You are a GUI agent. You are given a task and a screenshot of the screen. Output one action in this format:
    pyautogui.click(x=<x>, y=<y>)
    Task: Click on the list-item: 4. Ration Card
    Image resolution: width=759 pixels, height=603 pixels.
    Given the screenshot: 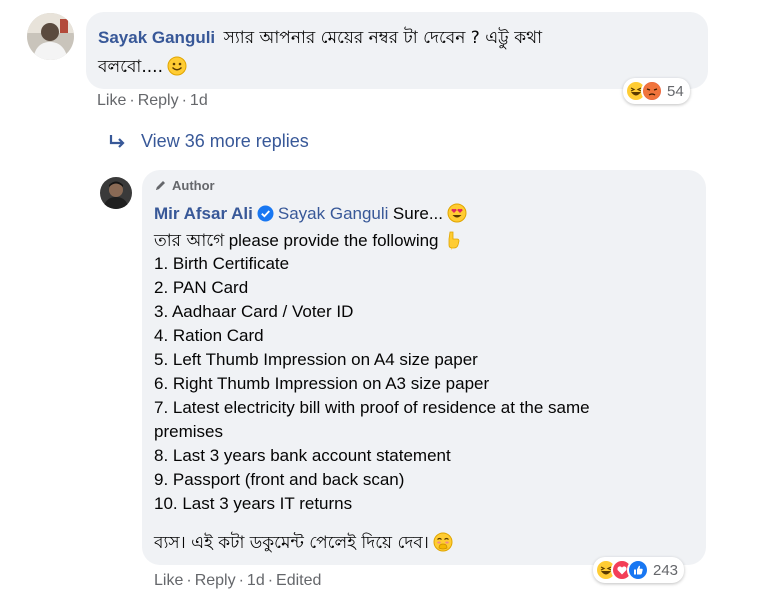 What is the action you would take?
    pyautogui.click(x=209, y=335)
    